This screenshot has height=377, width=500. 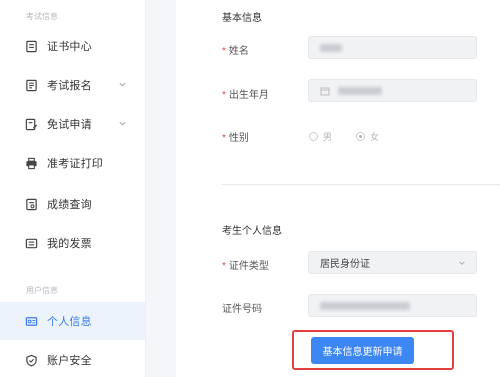 What do you see at coordinates (235, 138) in the screenshot?
I see `gender-label: * 性别` at bounding box center [235, 138].